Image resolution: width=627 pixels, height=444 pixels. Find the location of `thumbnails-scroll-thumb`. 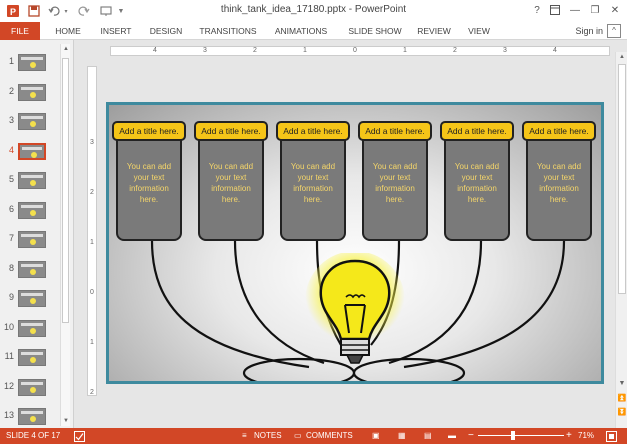

thumbnails-scroll-thumb is located at coordinates (65, 190).